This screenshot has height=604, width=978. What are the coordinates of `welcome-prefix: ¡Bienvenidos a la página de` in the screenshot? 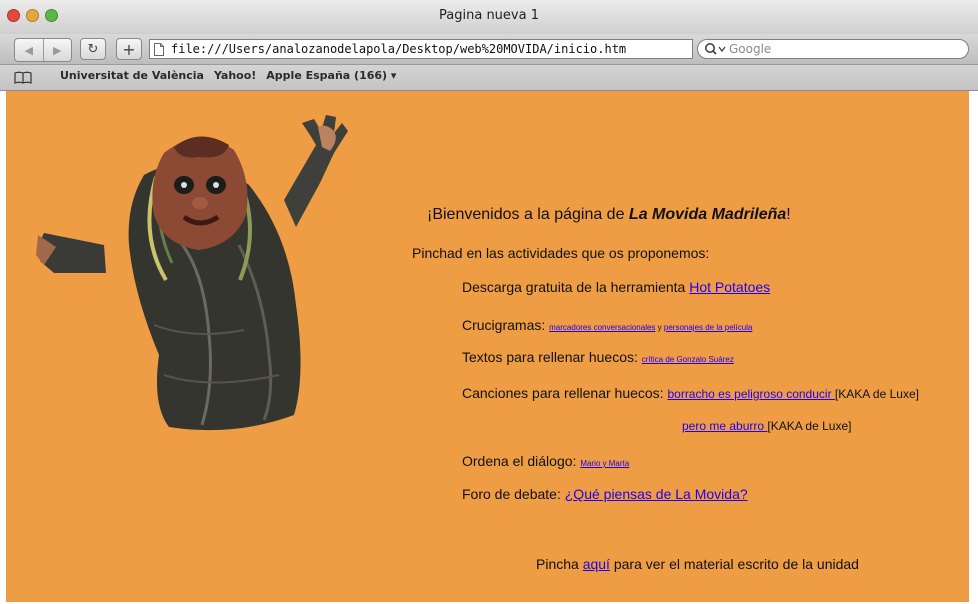 It's located at (528, 214).